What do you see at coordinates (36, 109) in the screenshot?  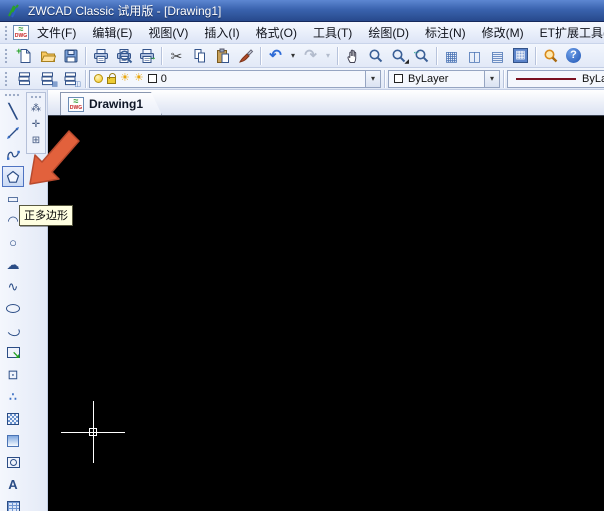 I see `mini-tool-divide: ⁂` at bounding box center [36, 109].